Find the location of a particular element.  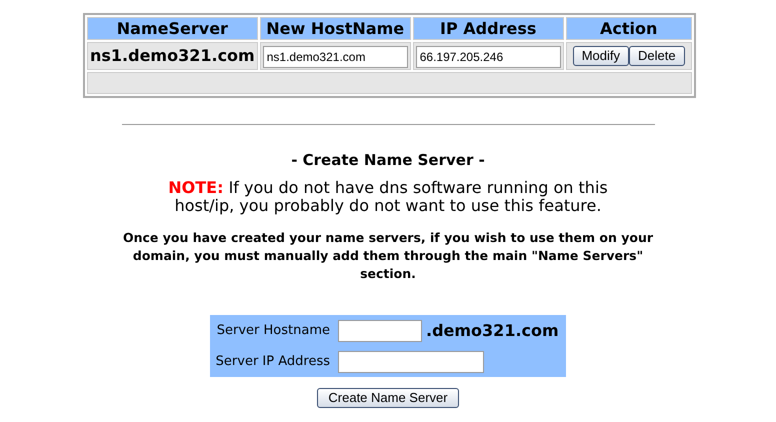

create-name-server-button: Create Name Server is located at coordinates (388, 398).